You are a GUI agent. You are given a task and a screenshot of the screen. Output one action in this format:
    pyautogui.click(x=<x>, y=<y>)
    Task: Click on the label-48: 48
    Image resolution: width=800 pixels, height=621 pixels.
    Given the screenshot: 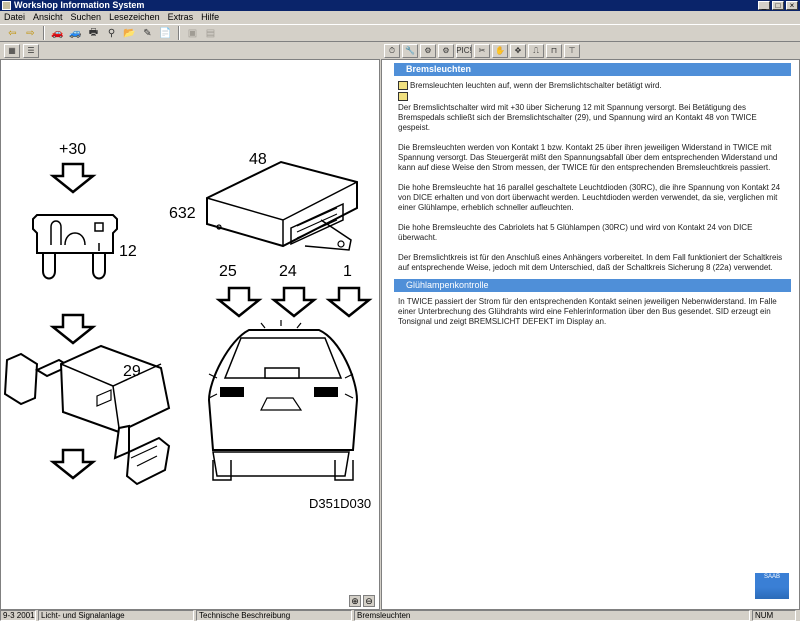 What is the action you would take?
    pyautogui.click(x=258, y=159)
    